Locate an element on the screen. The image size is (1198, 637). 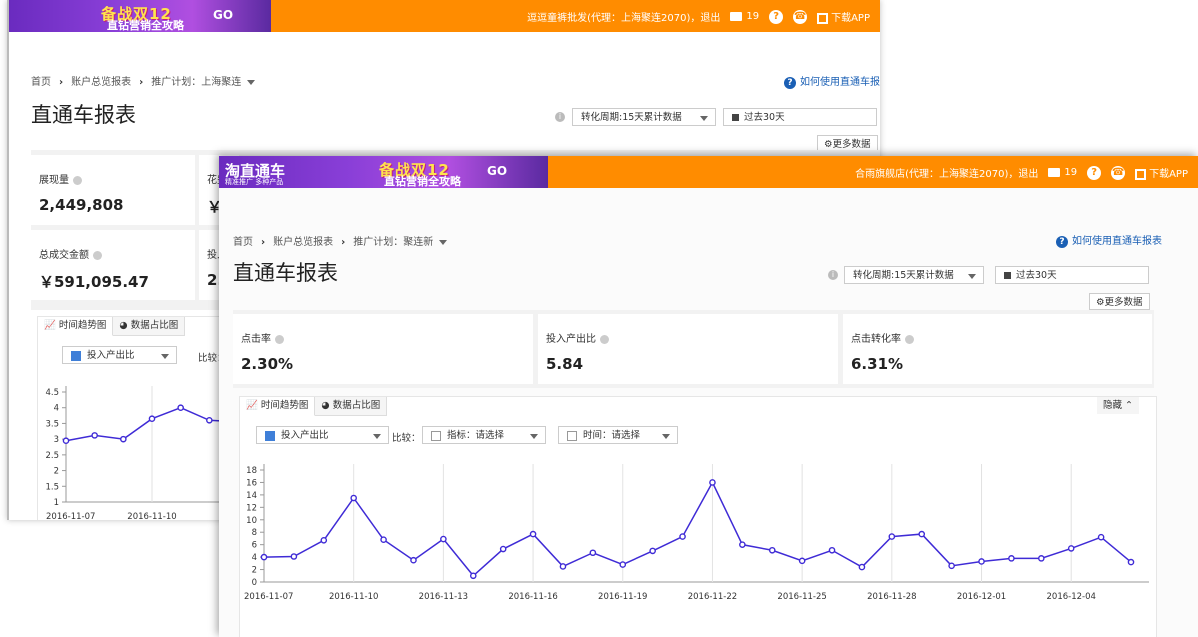
y-tick-label: 6 is located at coordinates (254, 546).